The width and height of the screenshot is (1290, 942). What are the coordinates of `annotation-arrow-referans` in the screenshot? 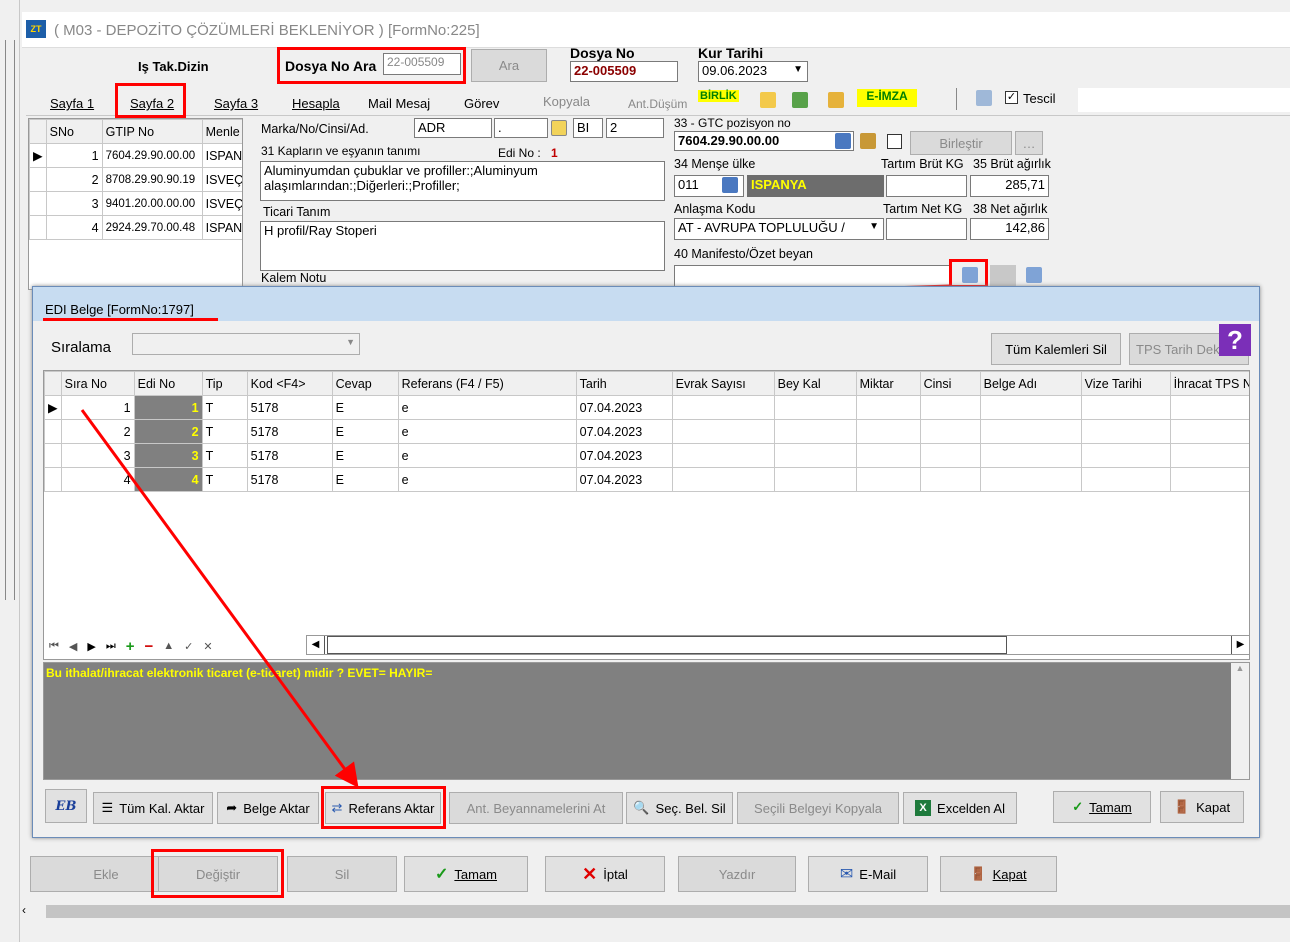 It's located at (219, 598).